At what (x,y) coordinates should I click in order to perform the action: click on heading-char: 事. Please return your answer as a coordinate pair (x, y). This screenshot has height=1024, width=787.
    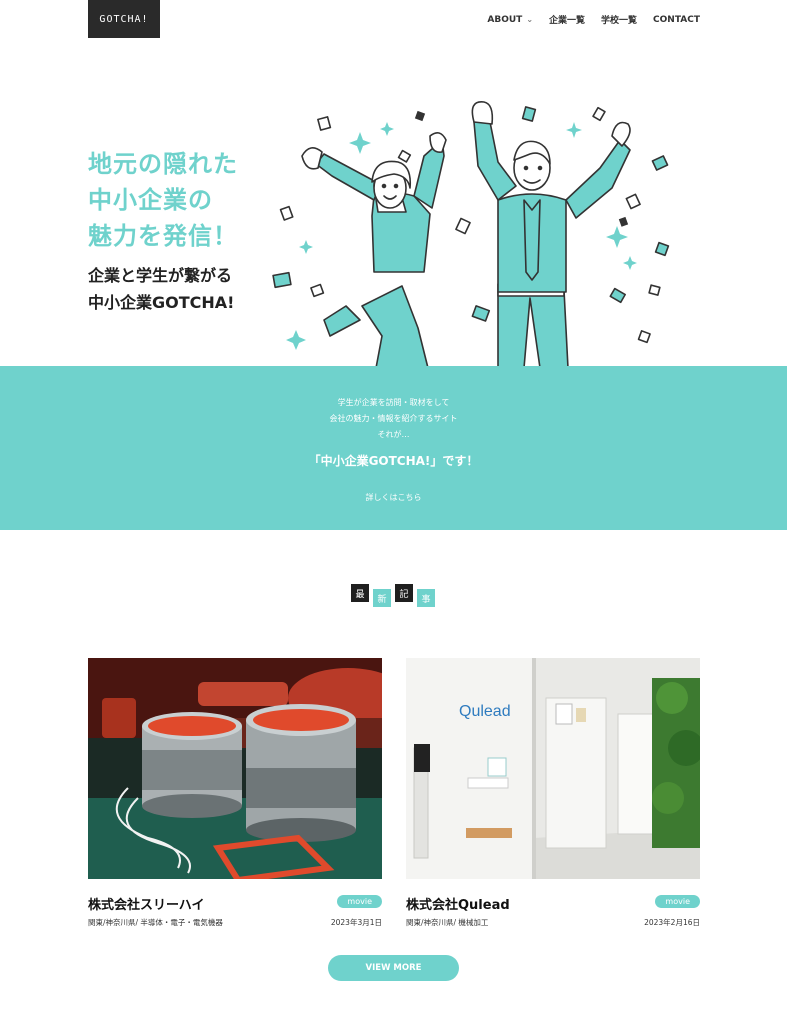
    Looking at the image, I should click on (426, 598).